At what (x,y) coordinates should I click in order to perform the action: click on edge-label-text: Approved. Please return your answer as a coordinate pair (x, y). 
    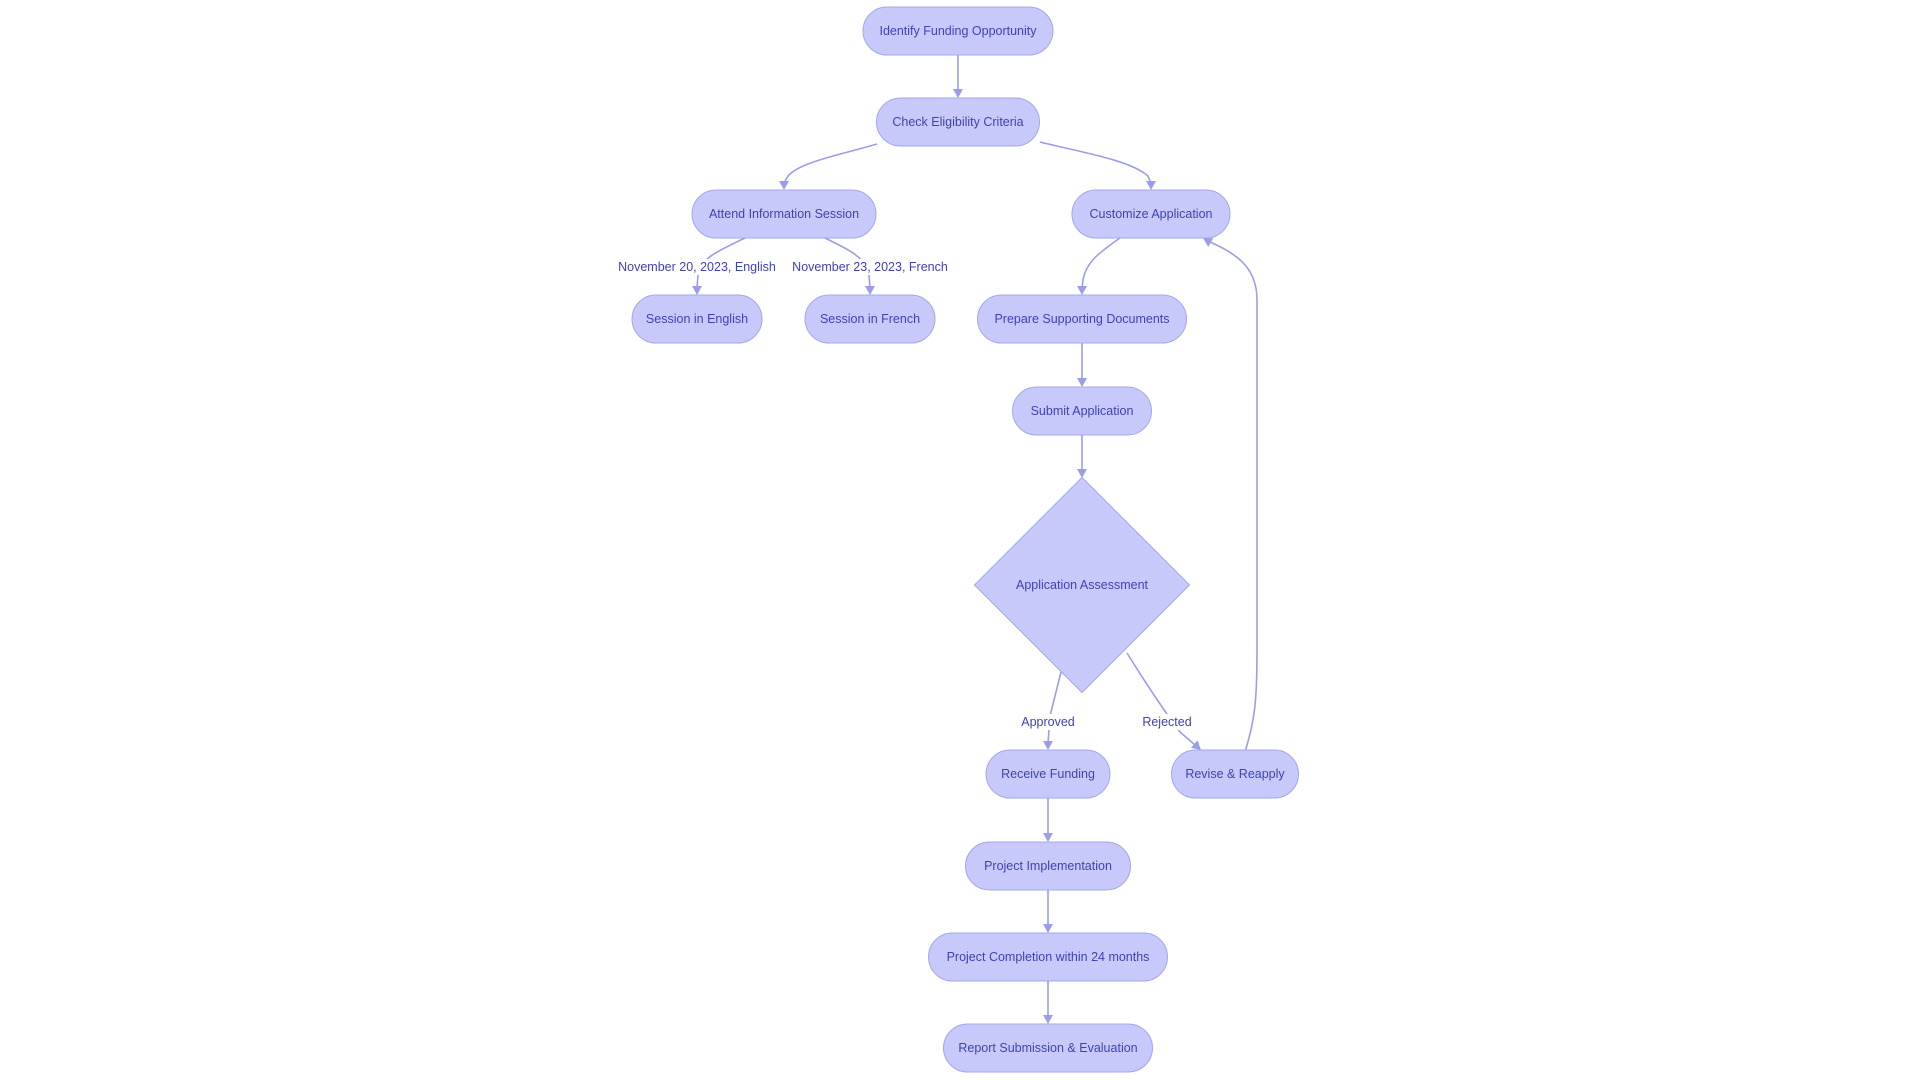
    Looking at the image, I should click on (1048, 722).